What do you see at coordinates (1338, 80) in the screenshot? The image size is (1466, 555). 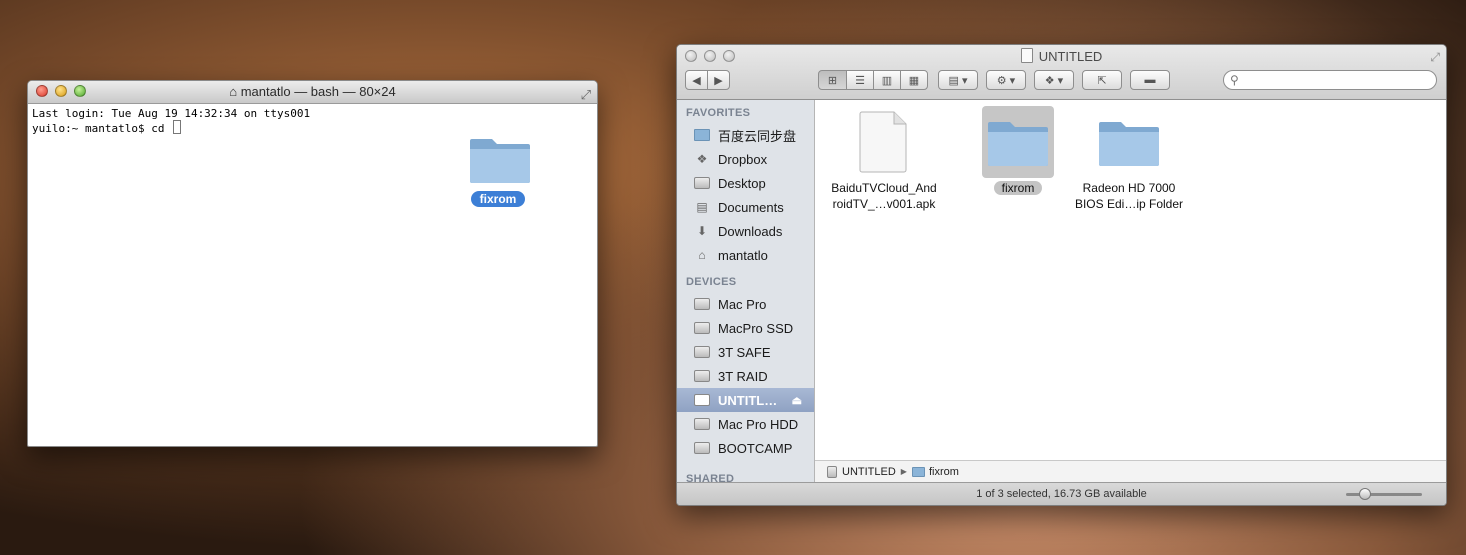 I see `search-input` at bounding box center [1338, 80].